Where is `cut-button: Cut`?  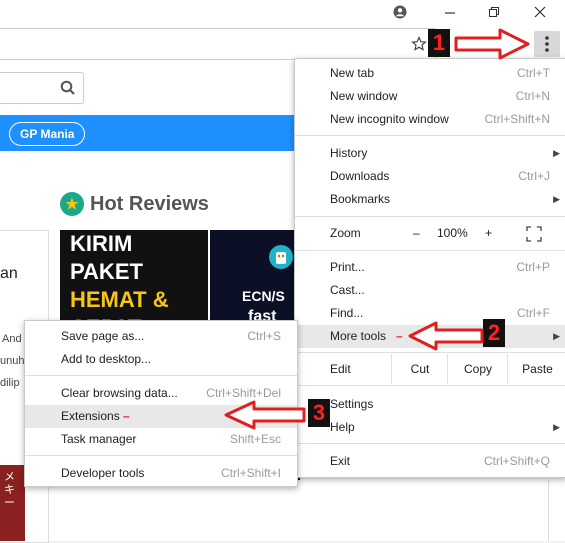 cut-button: Cut is located at coordinates (419, 369).